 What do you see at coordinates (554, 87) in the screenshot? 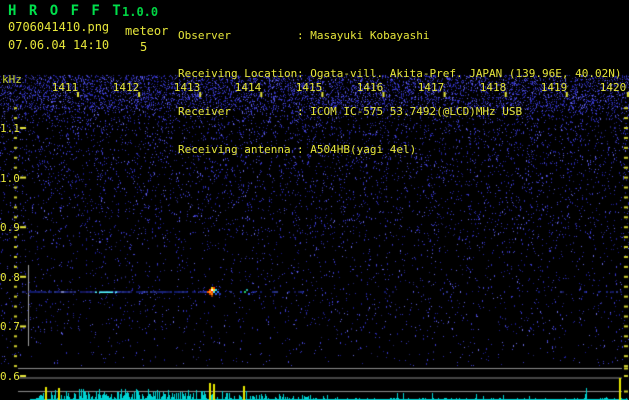
I see `time-tick-label: 1419` at bounding box center [554, 87].